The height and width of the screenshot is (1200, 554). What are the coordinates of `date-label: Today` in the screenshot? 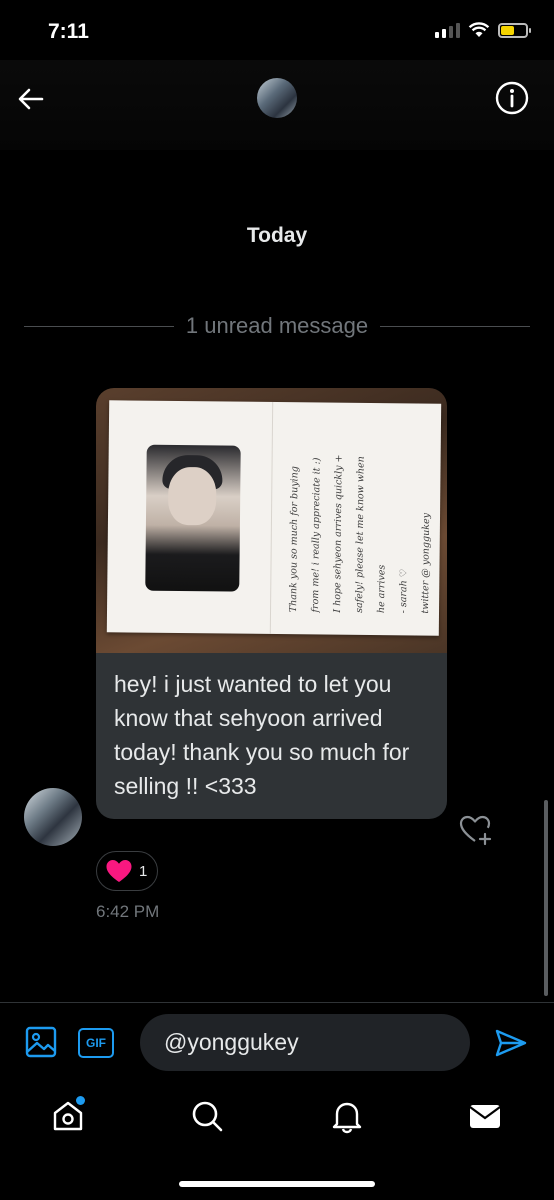 It's located at (277, 235).